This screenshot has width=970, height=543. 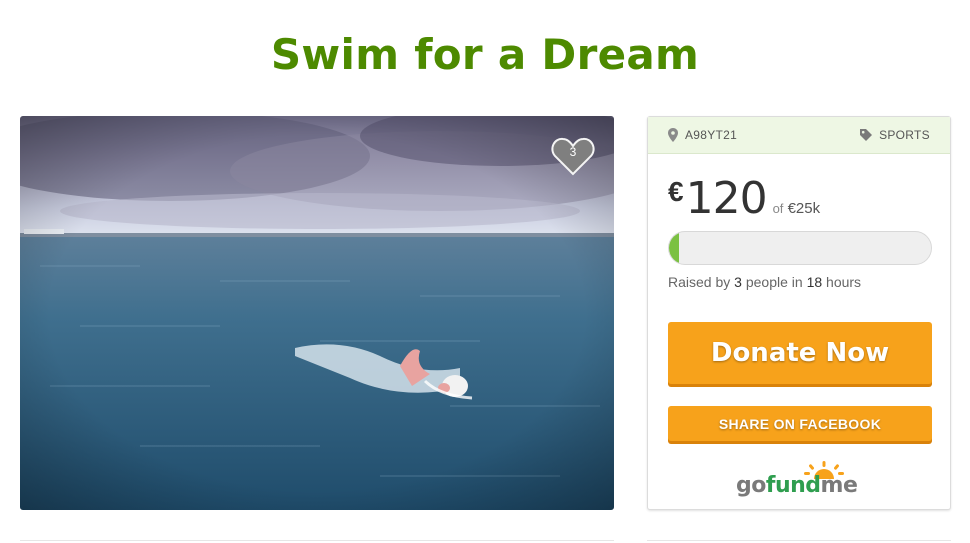 What do you see at coordinates (485, 54) in the screenshot?
I see `page-title: Swim for a Dream` at bounding box center [485, 54].